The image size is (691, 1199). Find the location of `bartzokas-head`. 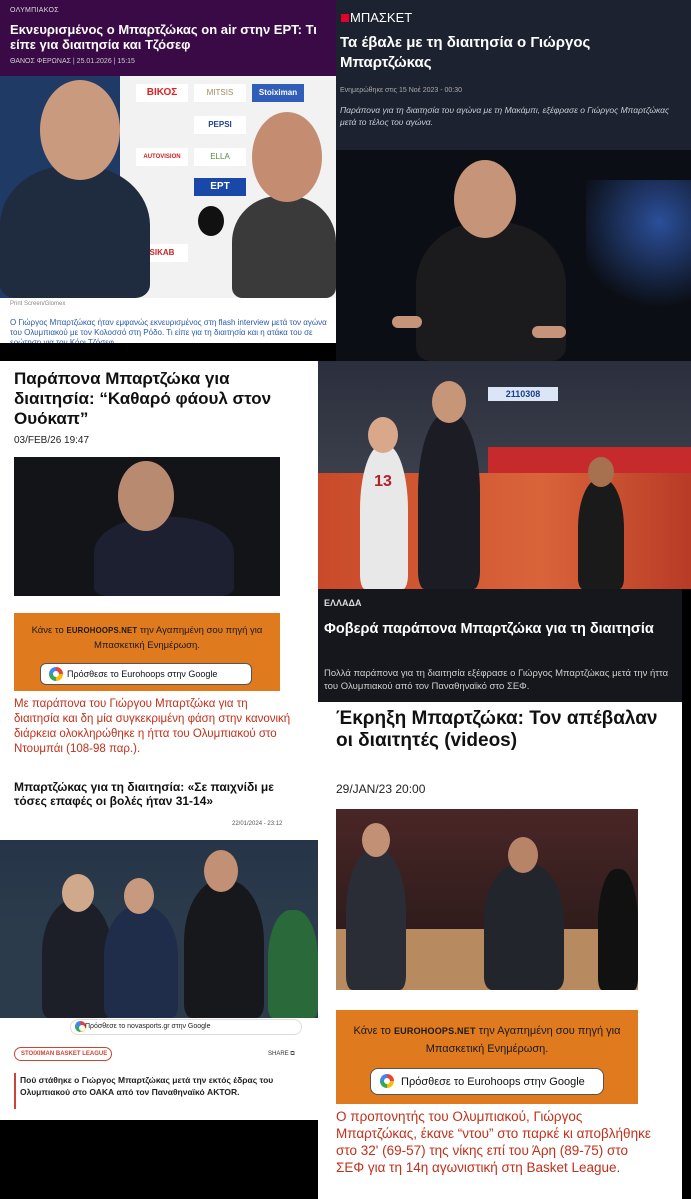

bartzokas-head is located at coordinates (221, 871).